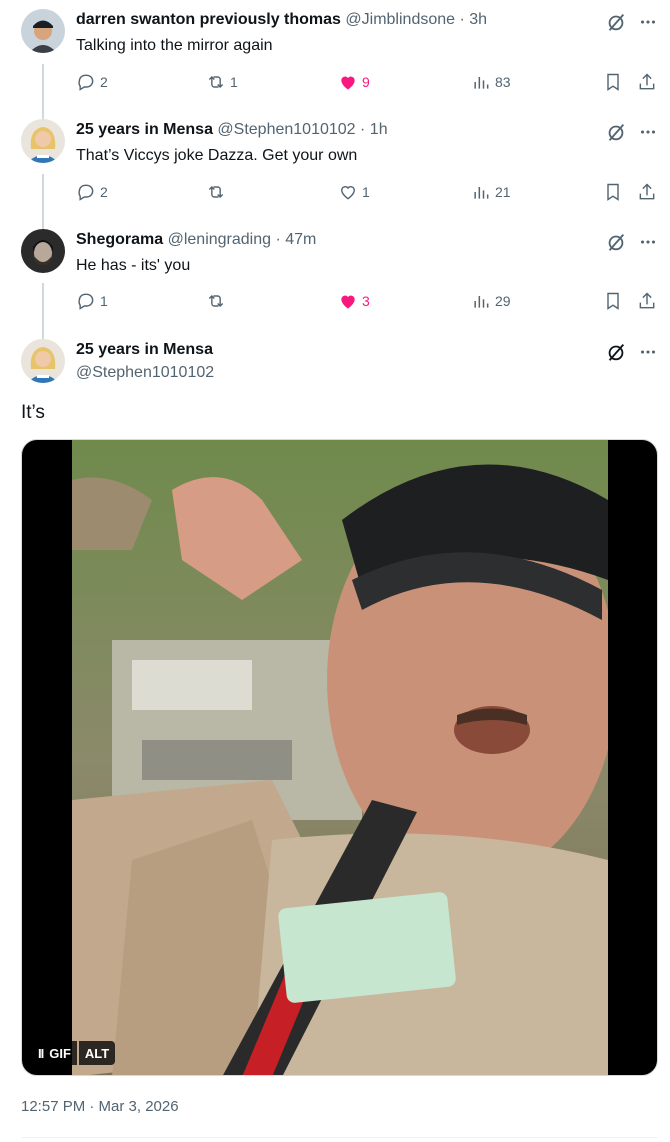 This screenshot has height=1142, width=670. I want to click on author-name: darren swanton previously thomas, so click(208, 19).